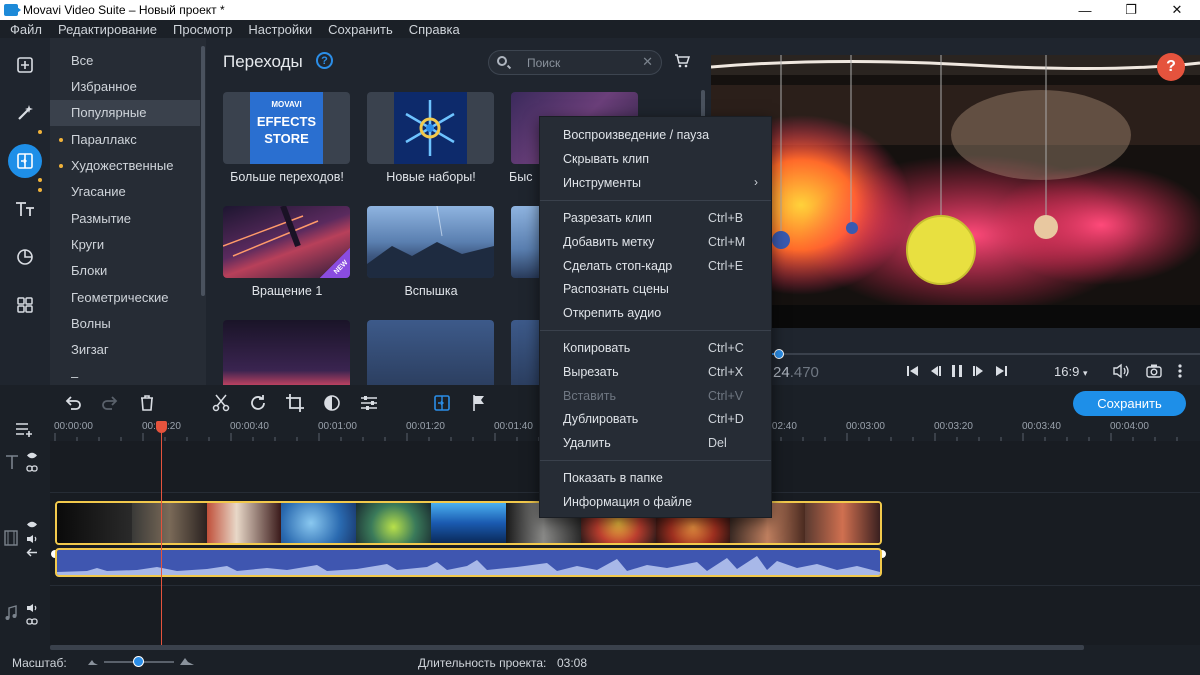  What do you see at coordinates (25, 305) in the screenshot?
I see `more-tools-button` at bounding box center [25, 305].